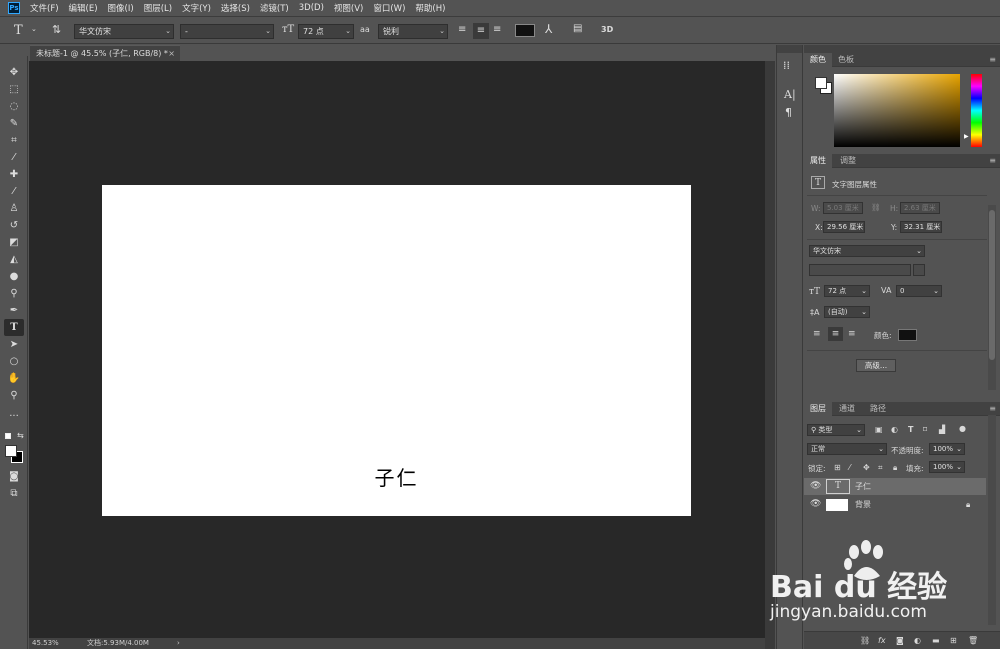 The height and width of the screenshot is (649, 1000). I want to click on font-family-select: 华文仿宋 ⌄, so click(124, 31).